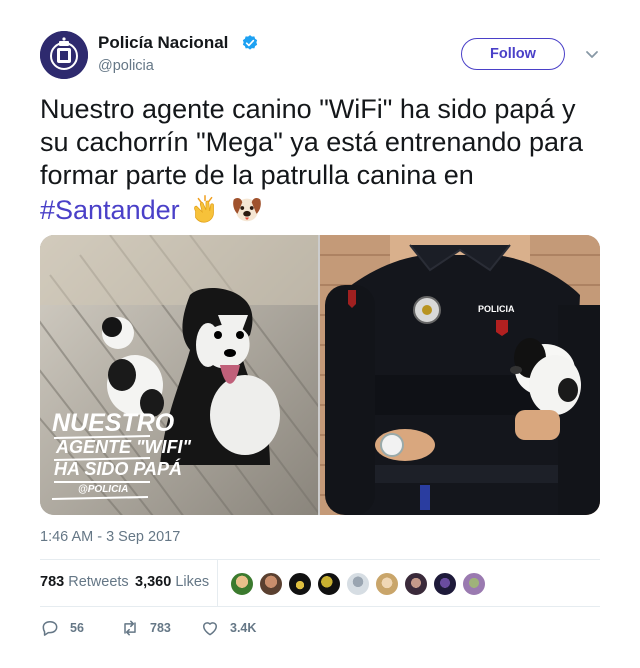 The image size is (640, 668). What do you see at coordinates (192, 582) in the screenshot?
I see `likes-label: Likes` at bounding box center [192, 582].